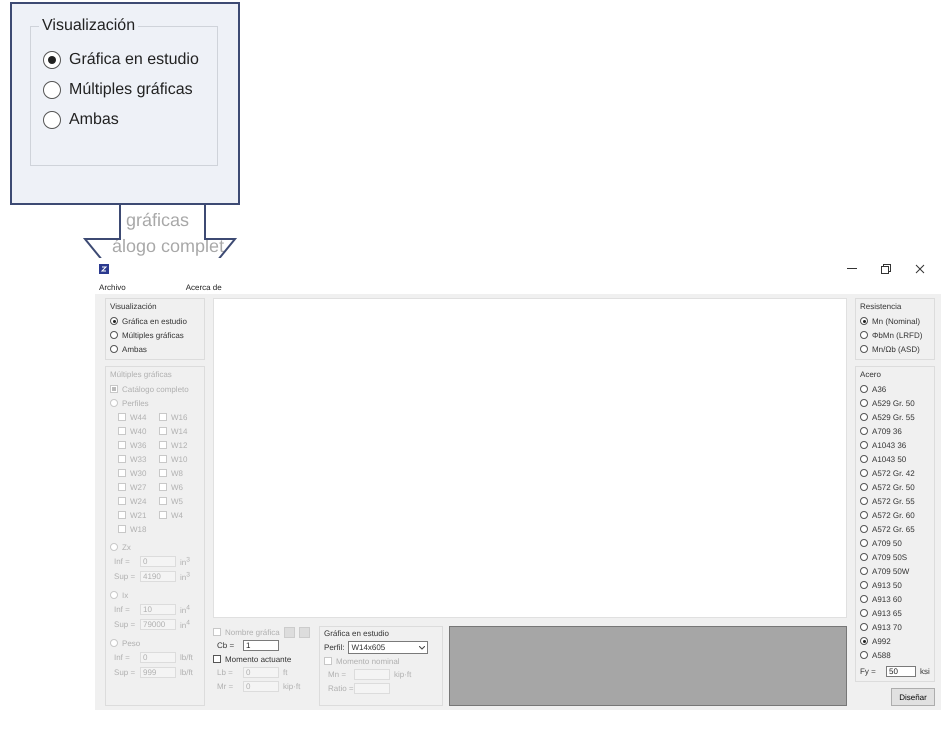 This screenshot has height=738, width=941. Describe the element at coordinates (893, 487) in the screenshot. I see `option-label: A572 Gr. 50` at that location.